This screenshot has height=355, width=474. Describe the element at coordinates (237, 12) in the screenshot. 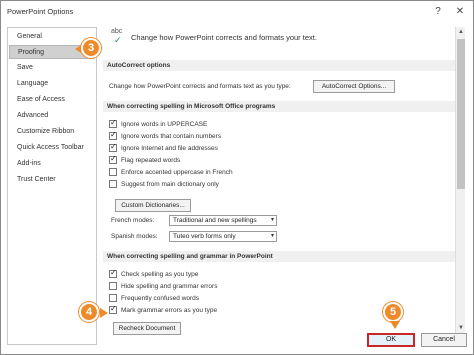

I see `title-bar: PowerPoint Options ? ✕` at that location.